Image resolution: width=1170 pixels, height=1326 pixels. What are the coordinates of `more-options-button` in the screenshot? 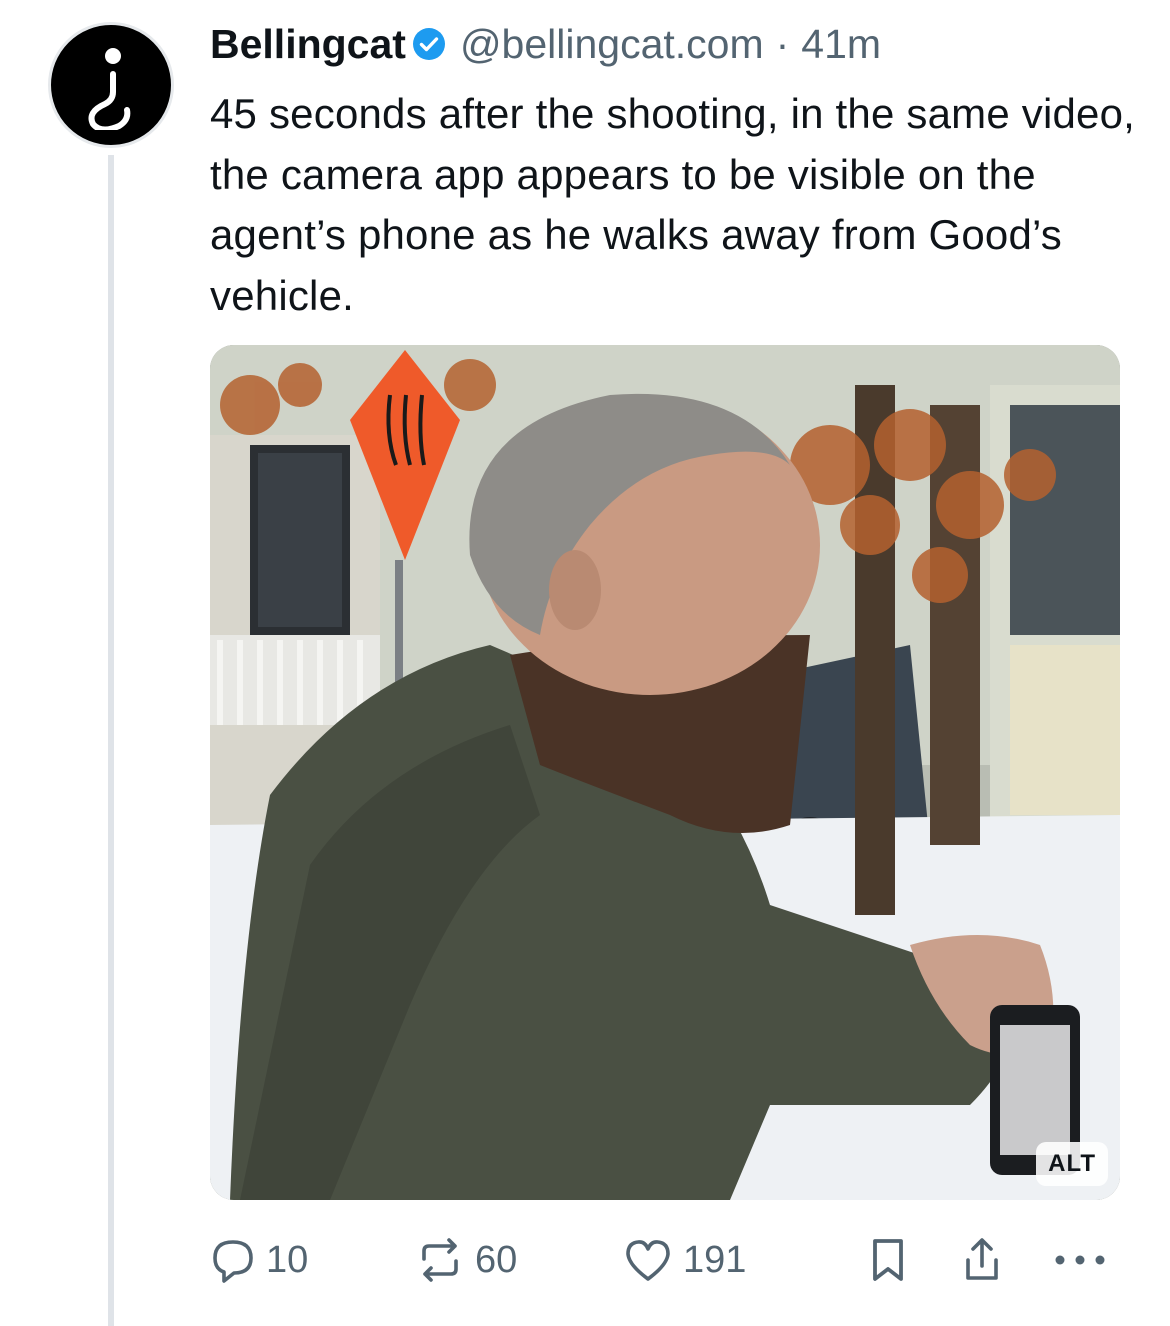 It's located at (1080, 1260).